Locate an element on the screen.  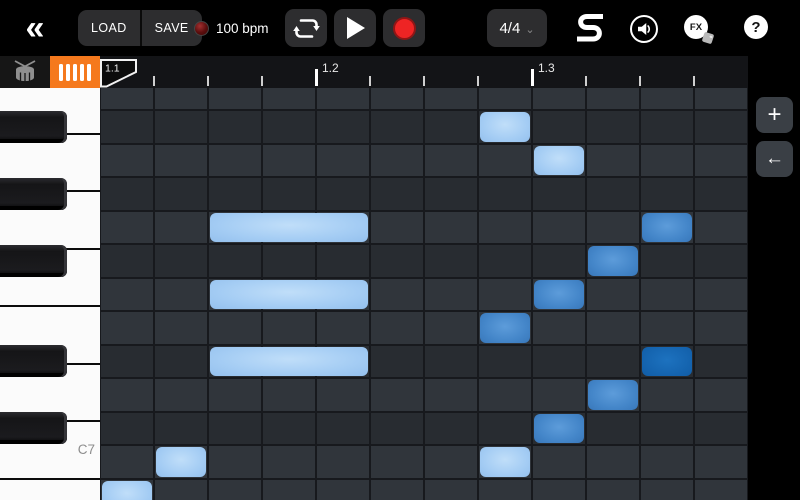
note-ds7 is located at coordinates (289, 361).